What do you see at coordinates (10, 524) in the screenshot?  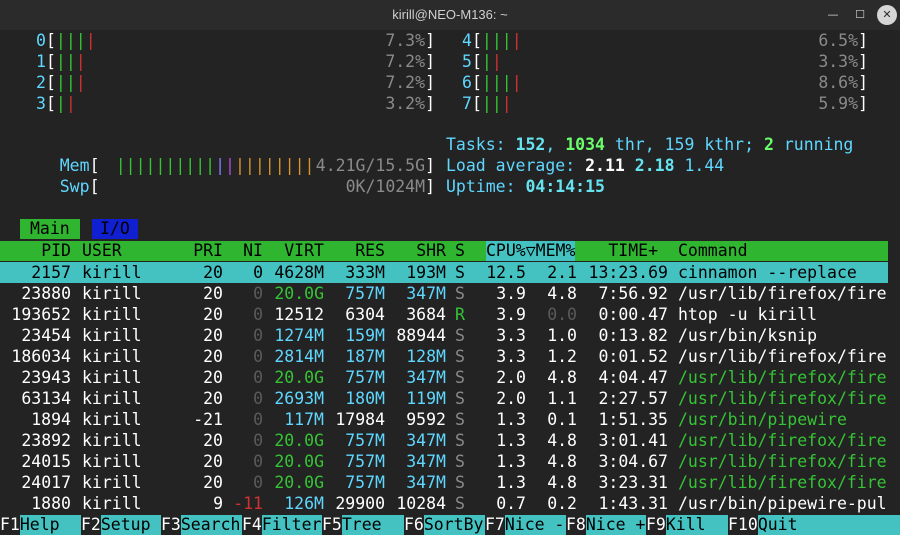 I see `fkey-number: F1` at bounding box center [10, 524].